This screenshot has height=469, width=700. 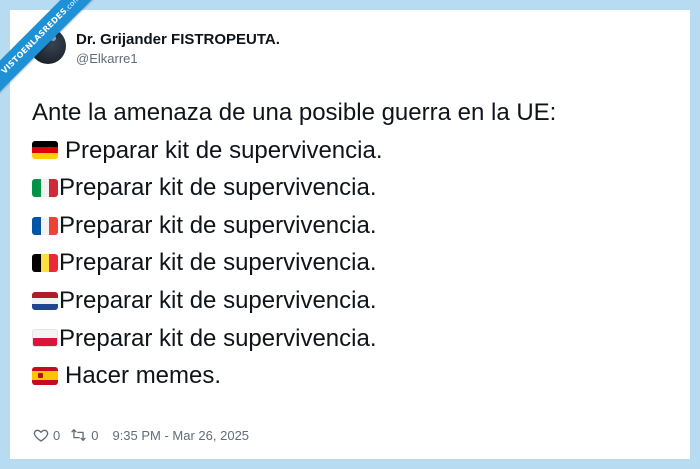 What do you see at coordinates (34, 41) in the screenshot?
I see `watermark-brand: VISTOENLASREDES` at bounding box center [34, 41].